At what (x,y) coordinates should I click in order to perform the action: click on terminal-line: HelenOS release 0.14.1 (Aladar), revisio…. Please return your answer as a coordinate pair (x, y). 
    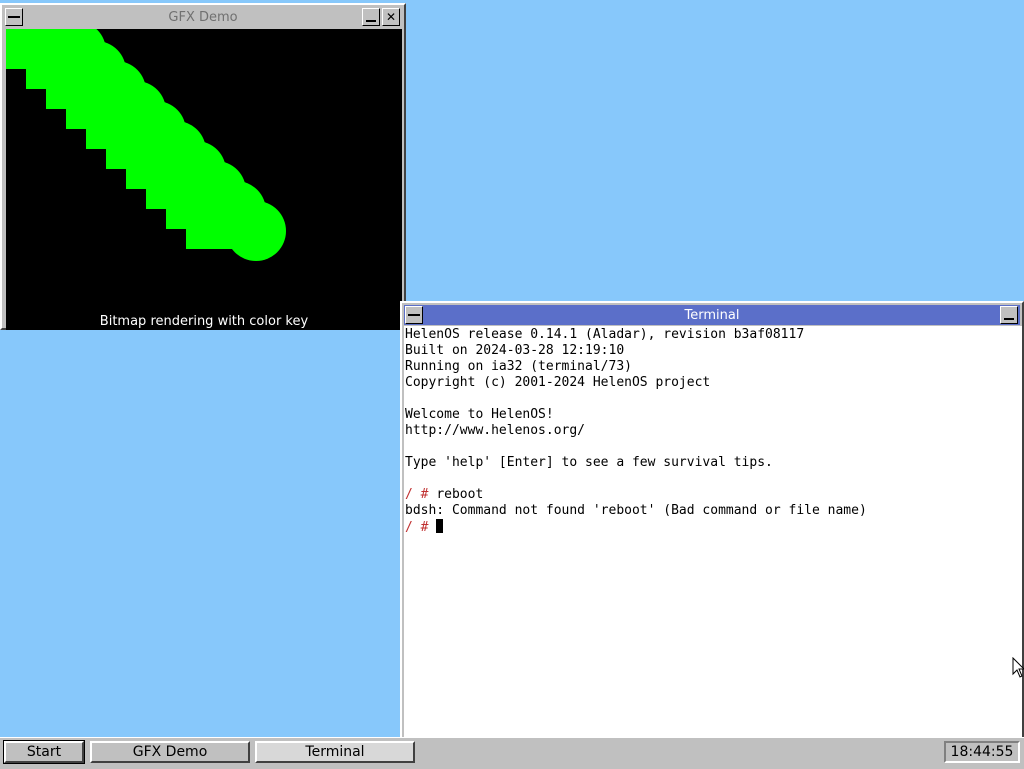
    Looking at the image, I should click on (605, 334).